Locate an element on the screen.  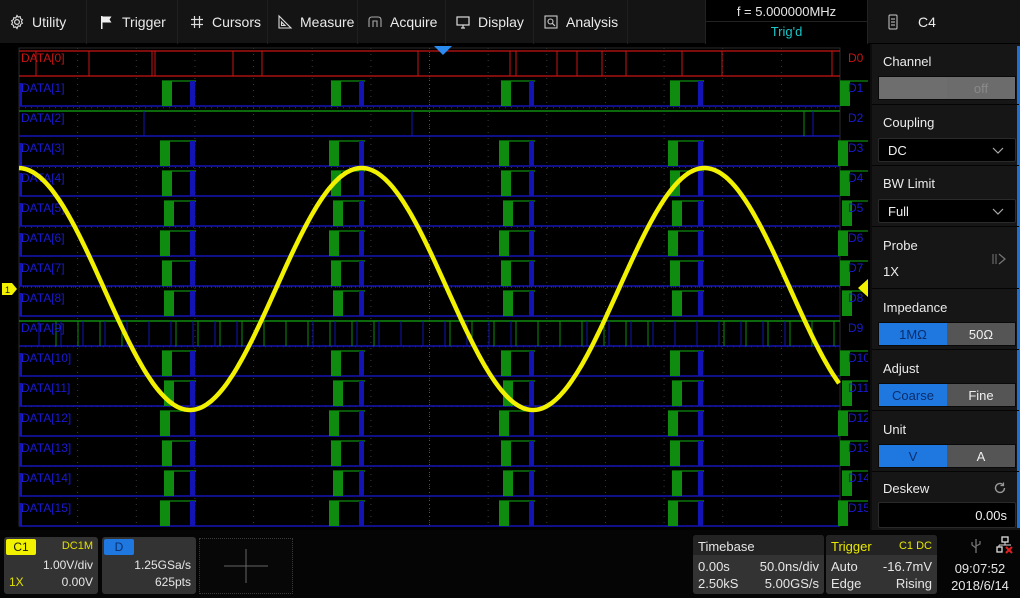
unit-section: Unit V A is located at coordinates (945, 441).